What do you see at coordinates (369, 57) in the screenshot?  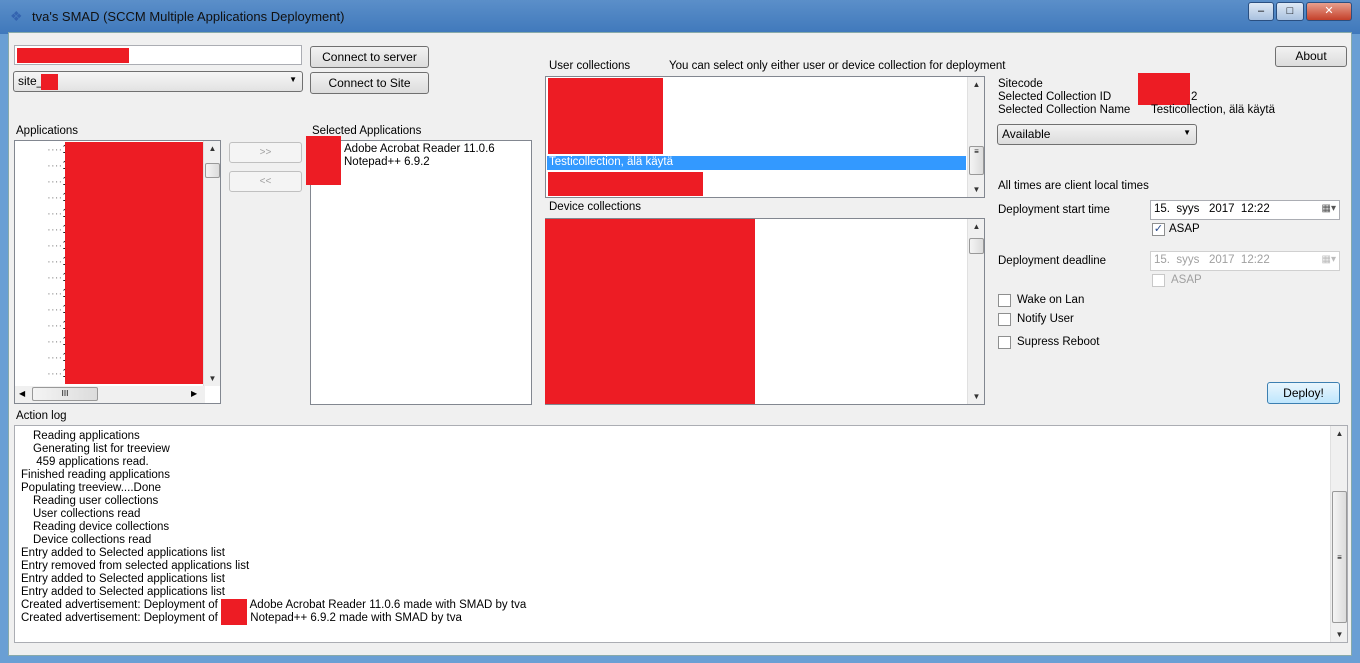 I see `connect-server-button: Connect to server` at bounding box center [369, 57].